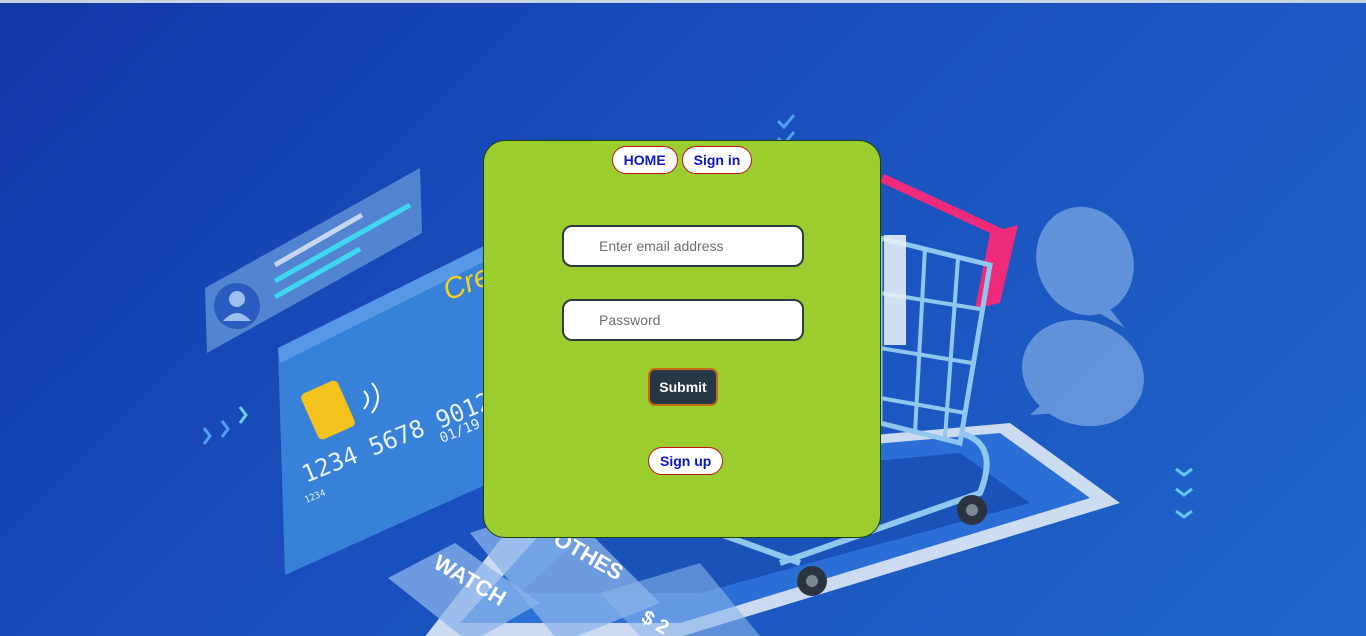 The image size is (1366, 636). What do you see at coordinates (683, 387) in the screenshot?
I see `submit-button: Submit` at bounding box center [683, 387].